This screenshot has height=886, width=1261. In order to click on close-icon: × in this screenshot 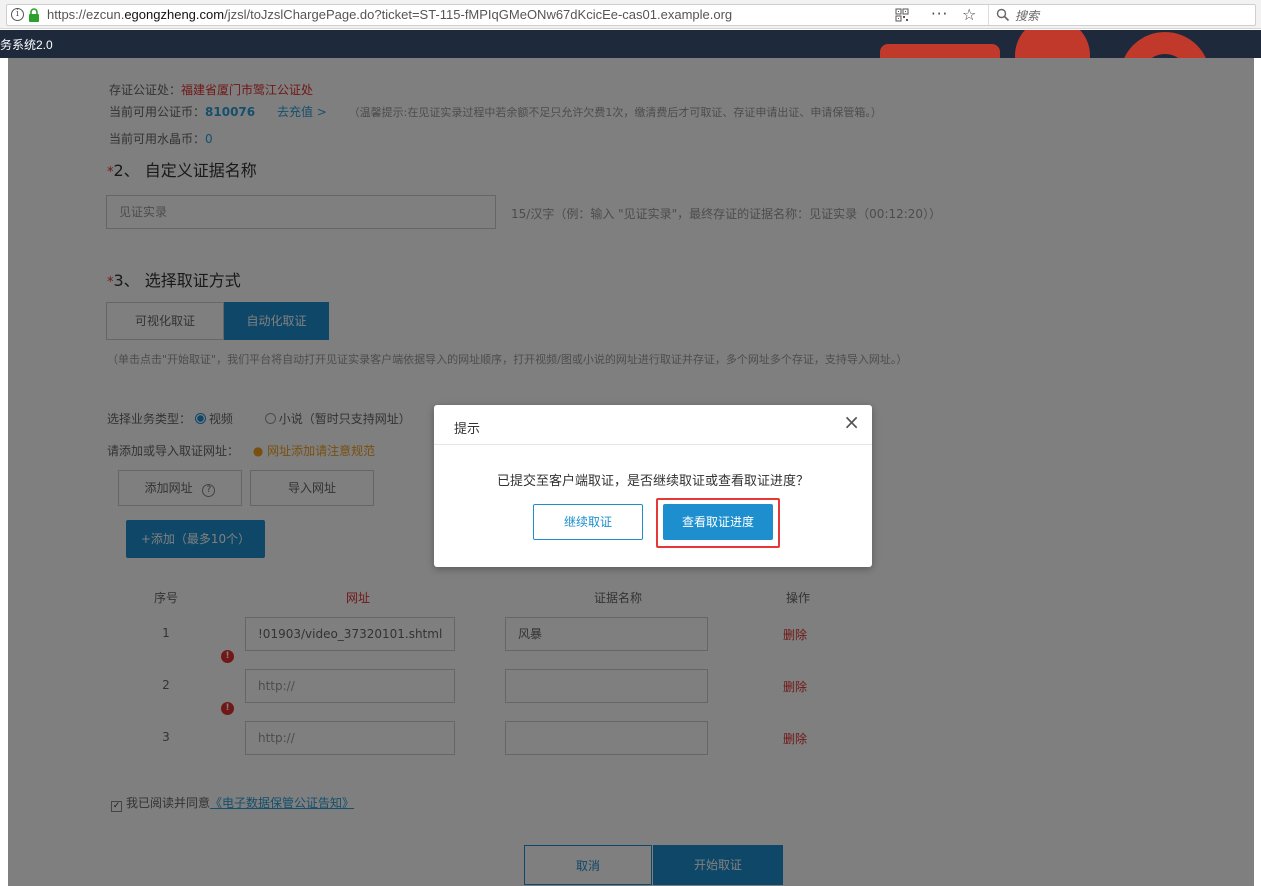, I will do `click(851, 422)`.